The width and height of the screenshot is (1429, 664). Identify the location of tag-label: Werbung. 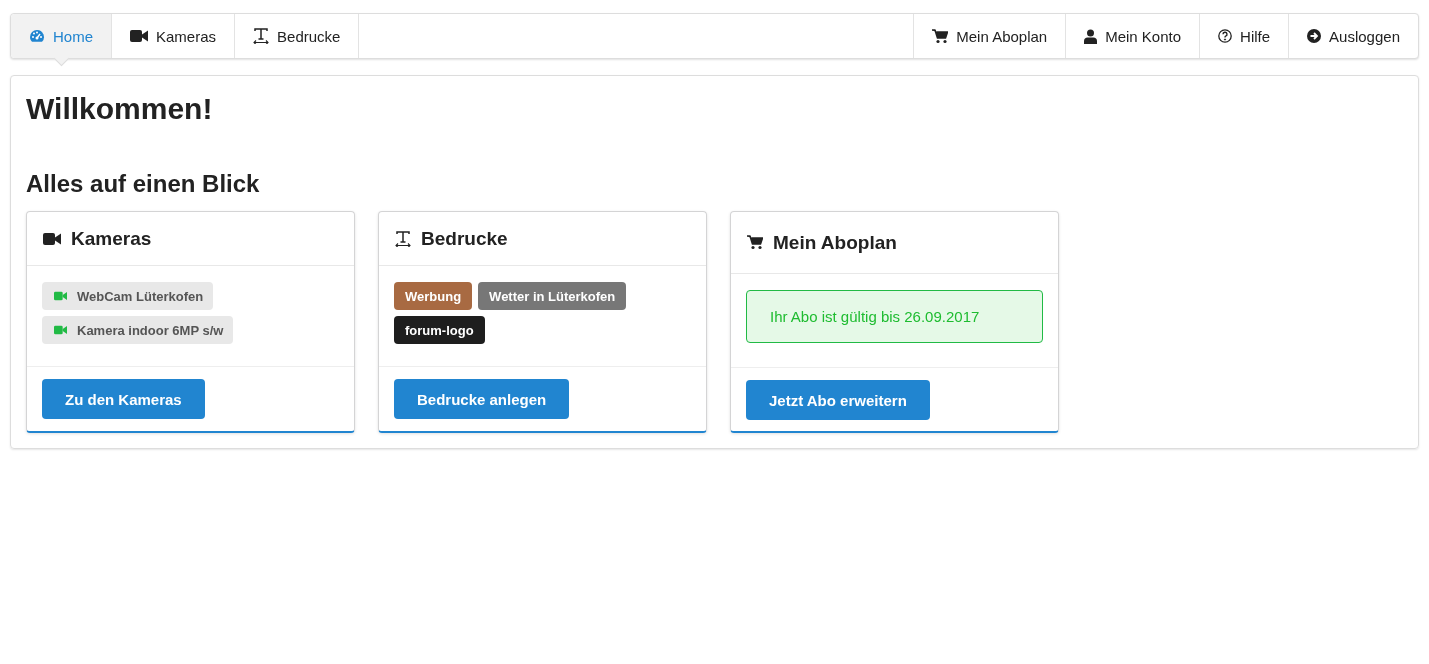
(433, 296).